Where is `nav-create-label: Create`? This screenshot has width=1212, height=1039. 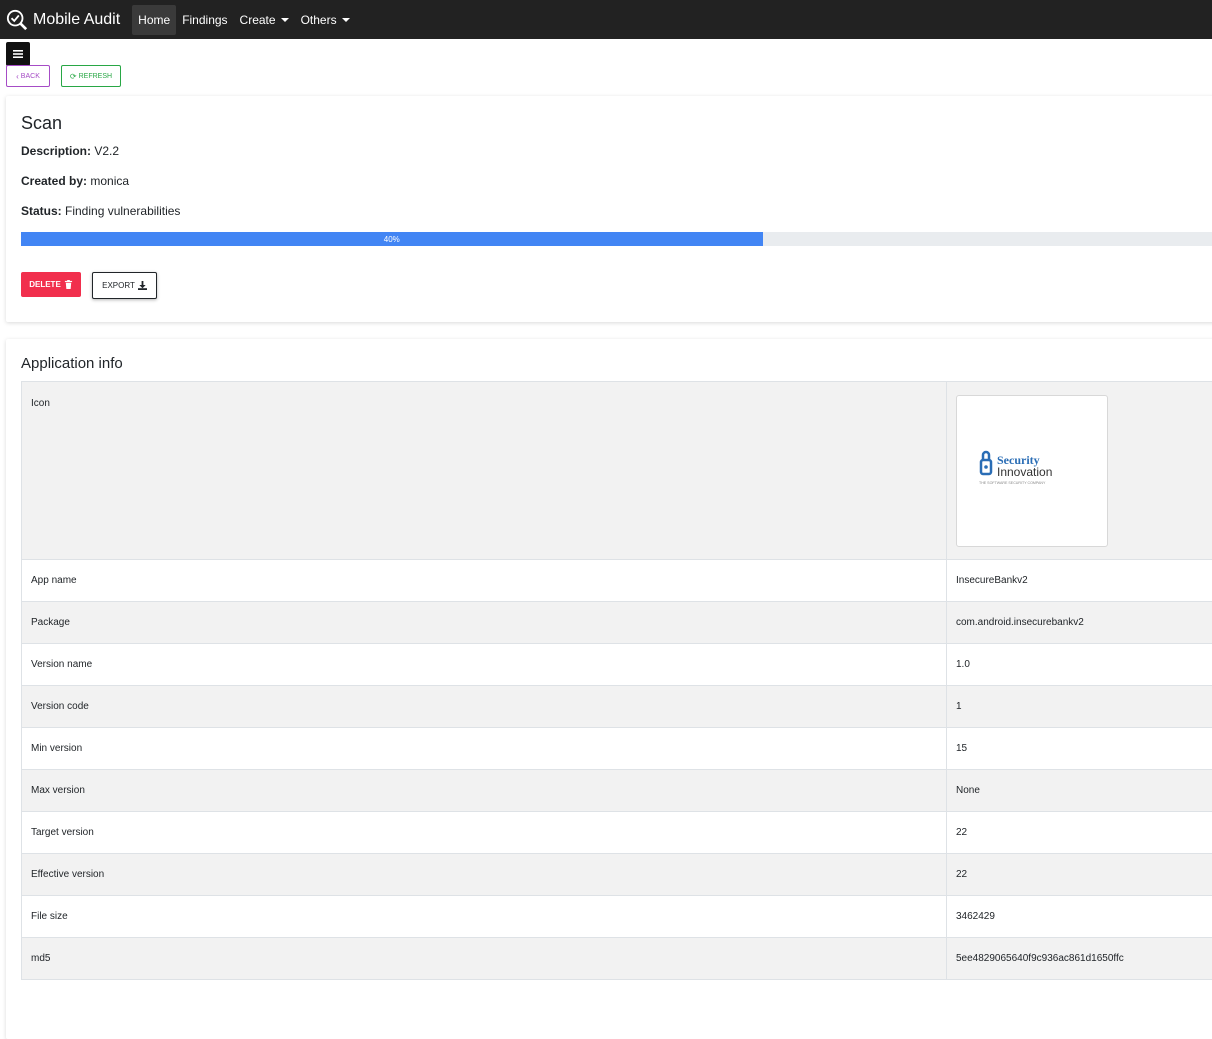
nav-create-label: Create is located at coordinates (258, 20).